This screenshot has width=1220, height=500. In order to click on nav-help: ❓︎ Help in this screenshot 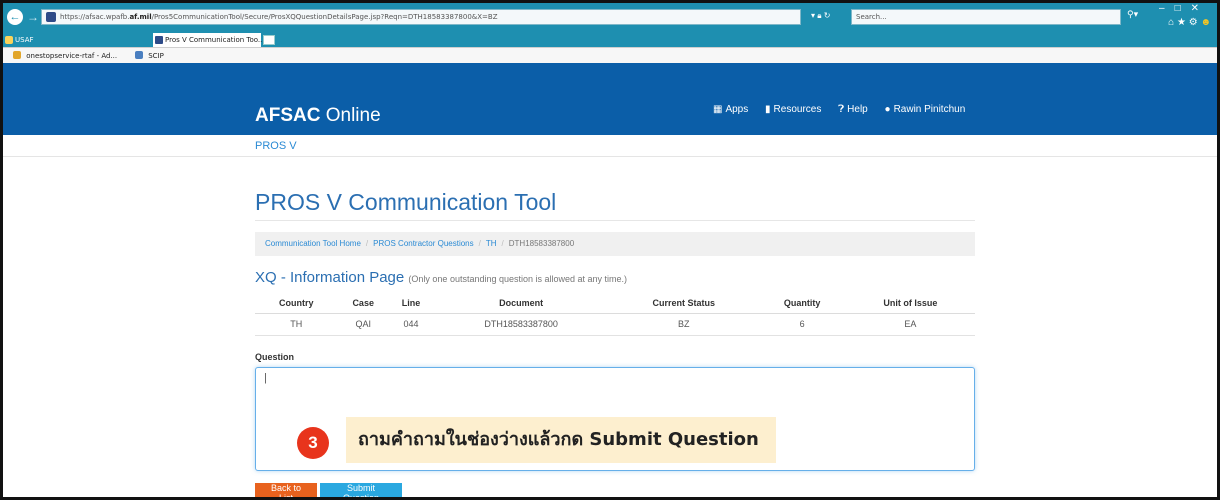, I will do `click(853, 109)`.